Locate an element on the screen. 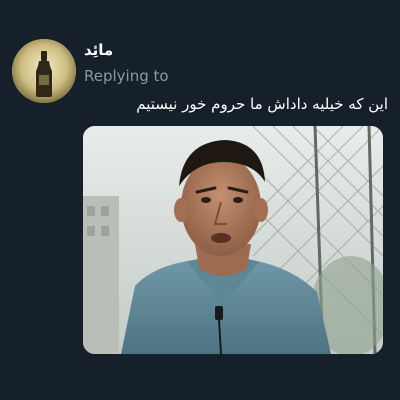 The image size is (400, 400). avatar is located at coordinates (44, 71).